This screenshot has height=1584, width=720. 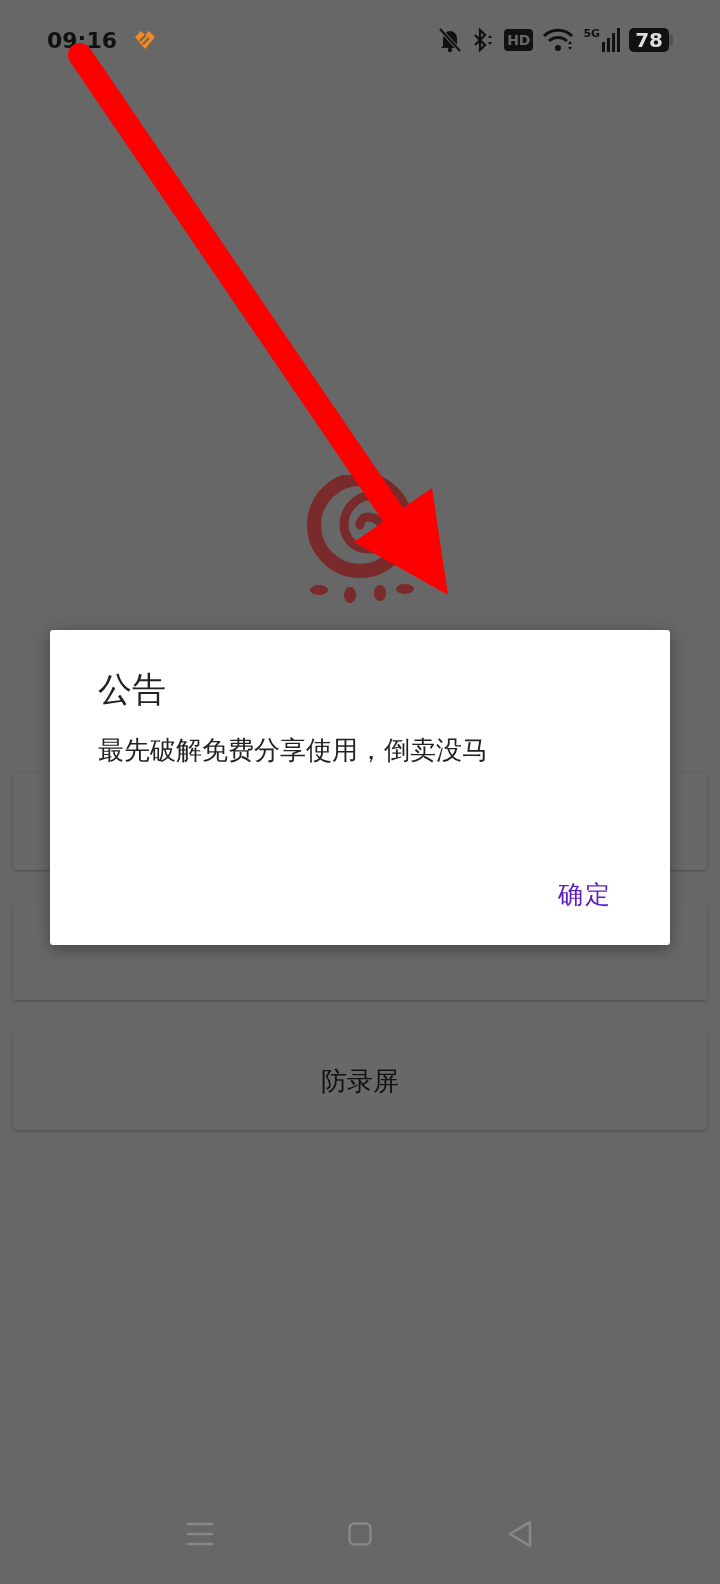 I want to click on battery-level: 78, so click(x=649, y=40).